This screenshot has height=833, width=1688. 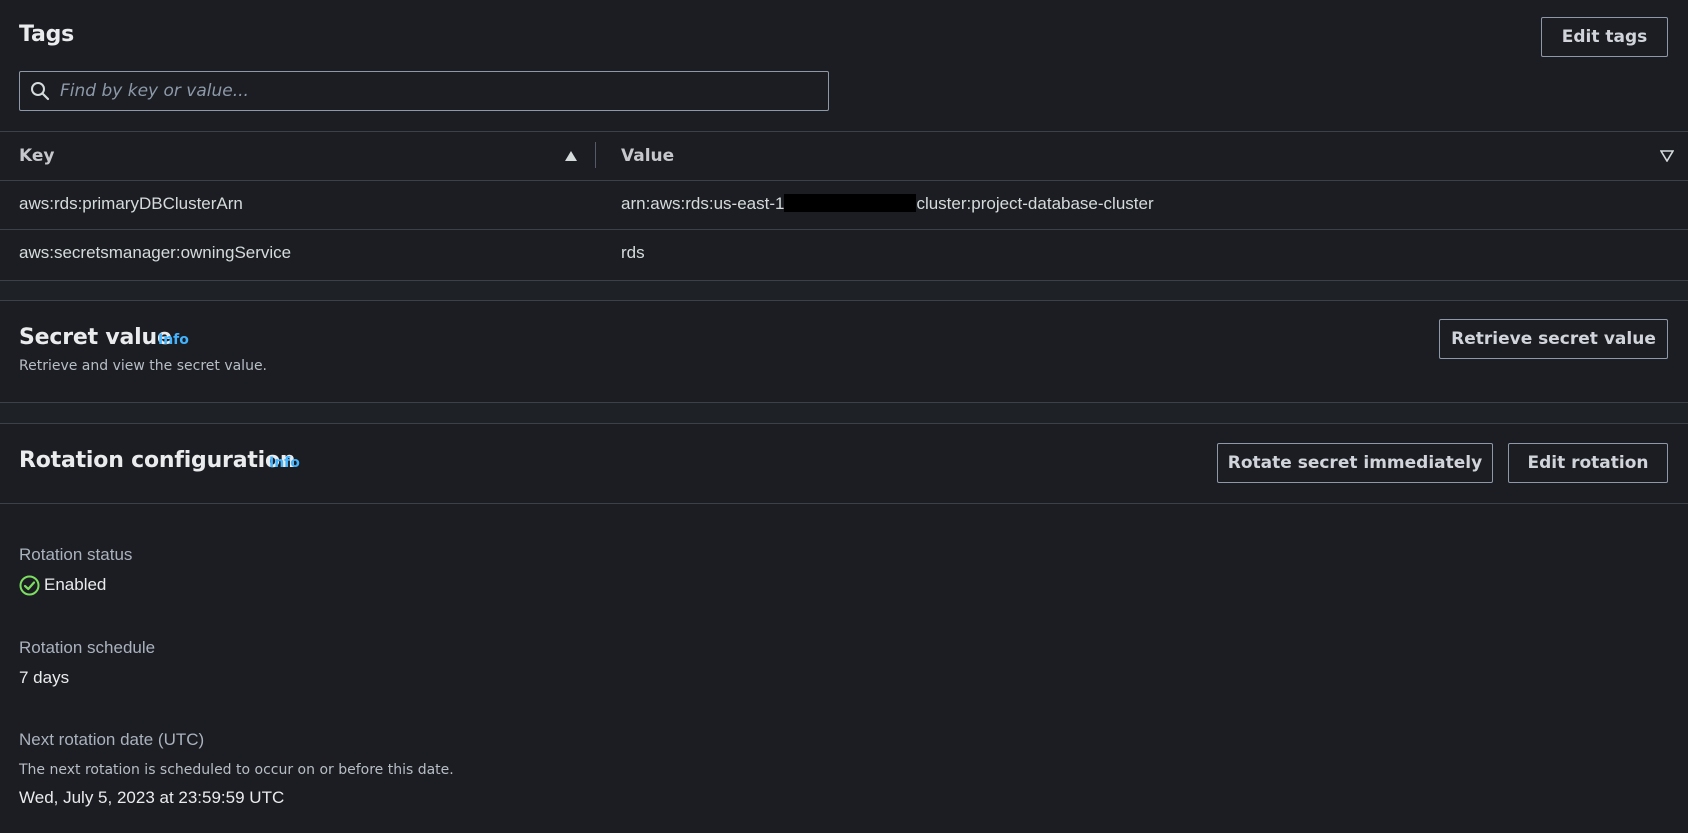 I want to click on next-rotation-value: Wed, July 5, 2023 at 23:59:59 UTC, so click(x=152, y=797).